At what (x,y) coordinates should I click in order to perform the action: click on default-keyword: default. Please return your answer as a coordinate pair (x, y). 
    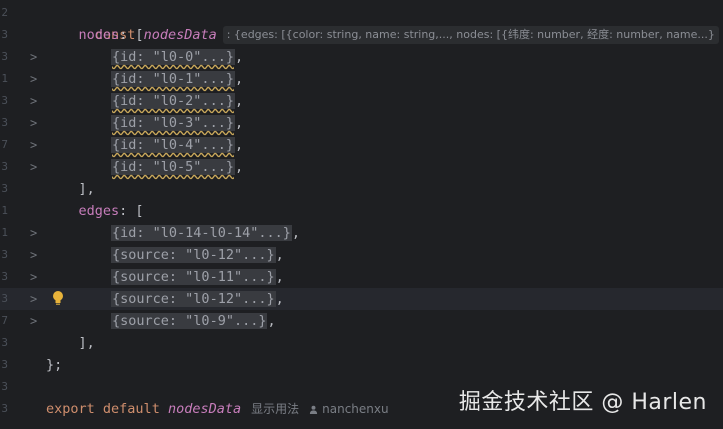
    Looking at the image, I should click on (131, 409).